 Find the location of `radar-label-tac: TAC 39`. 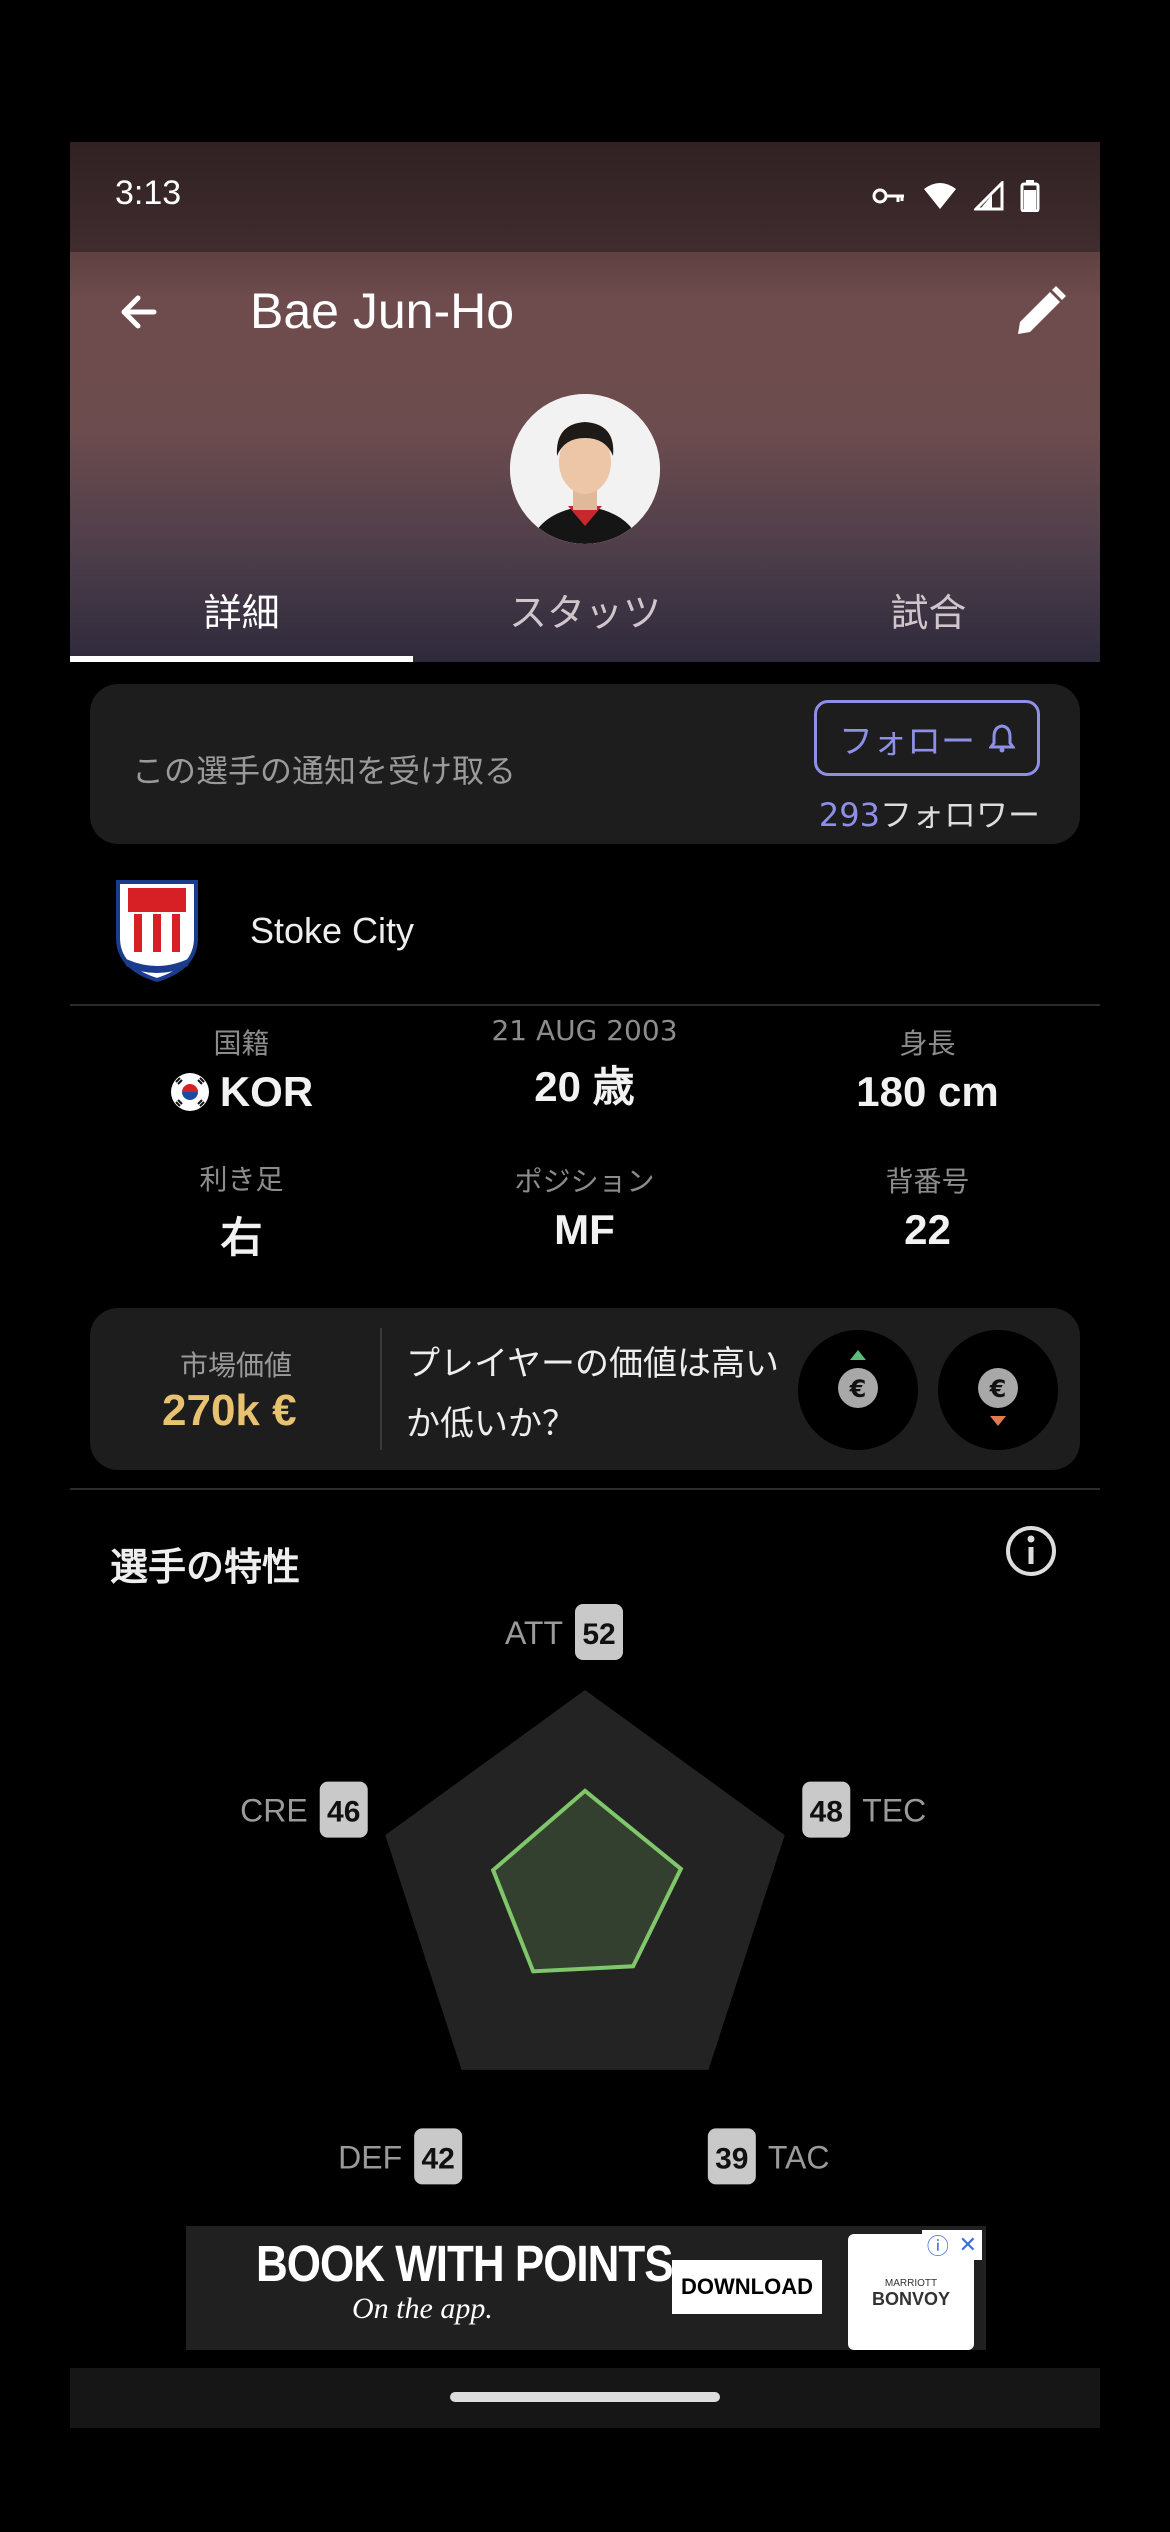

radar-label-tac: TAC 39 is located at coordinates (768, 2156).